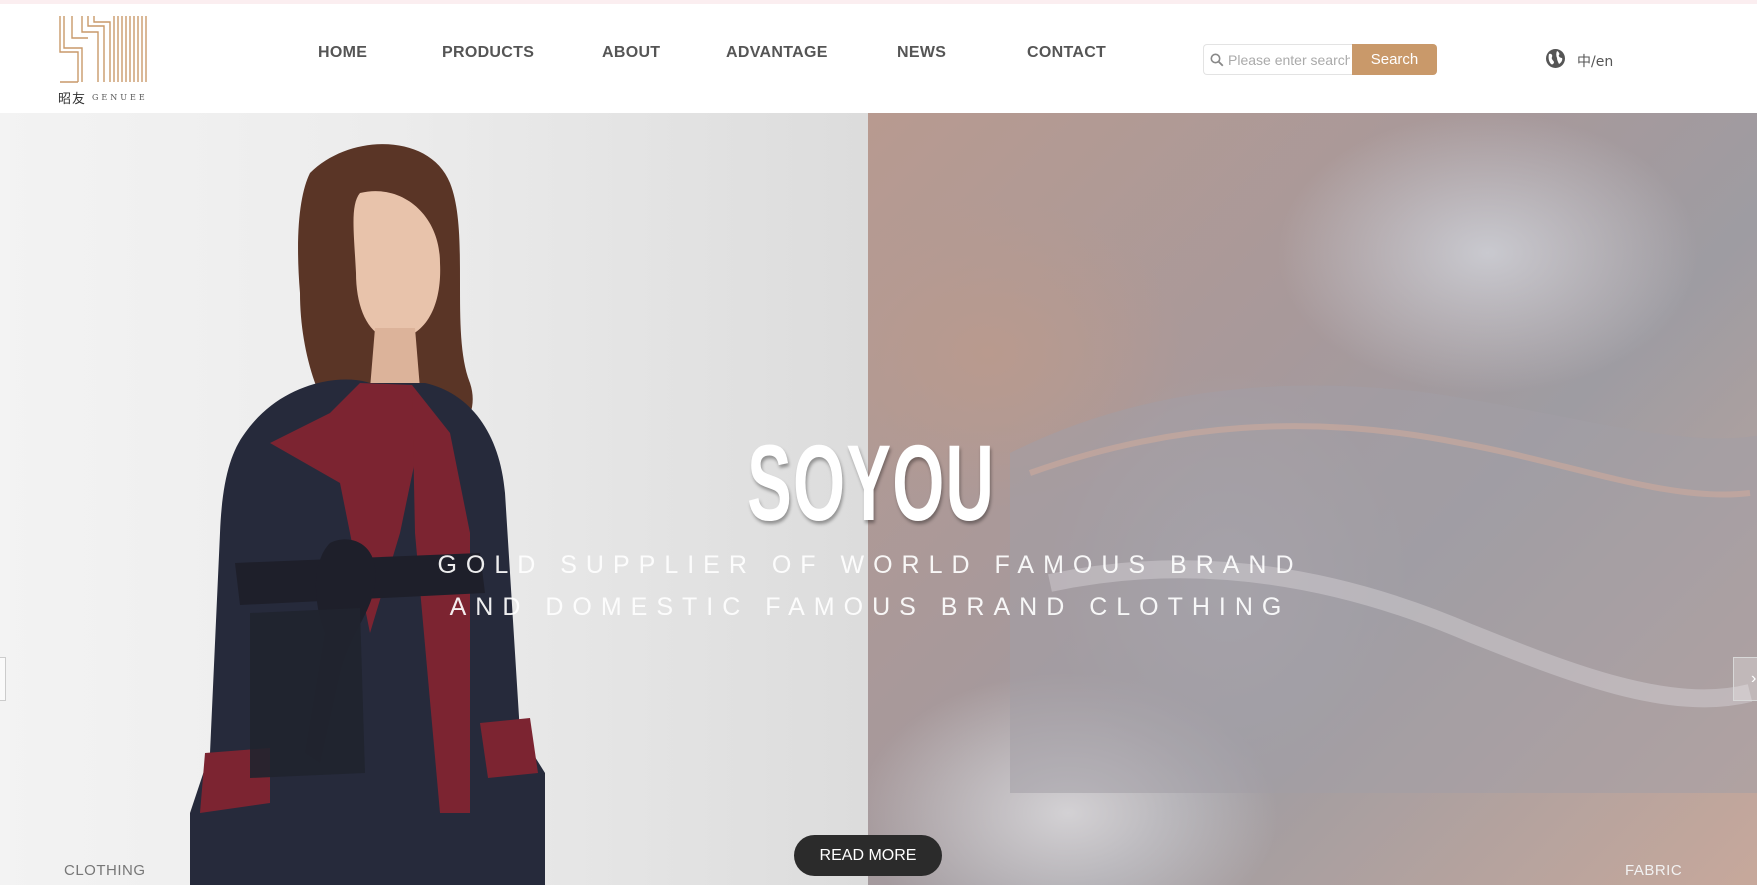  I want to click on prev-slide-button, so click(3, 679).